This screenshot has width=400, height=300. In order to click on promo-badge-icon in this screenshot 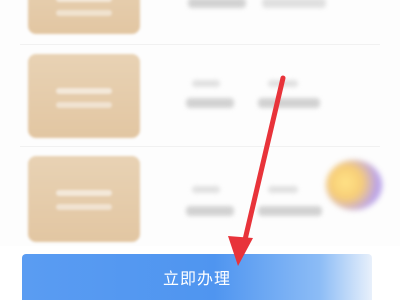, I will do `click(354, 185)`.